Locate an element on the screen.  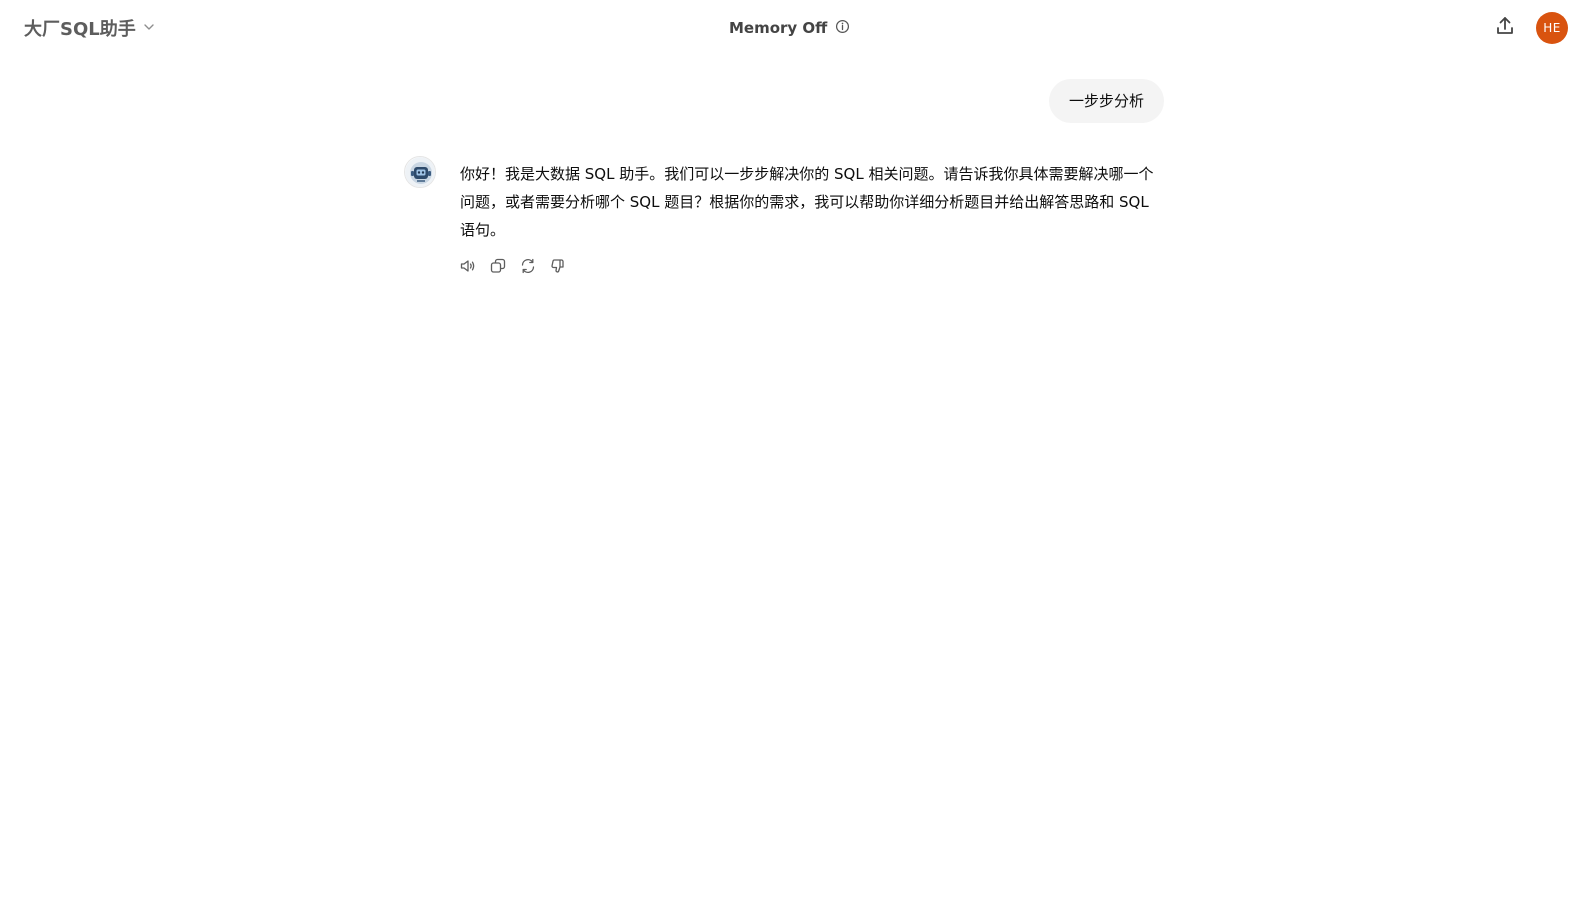
memory-status: Memory Off is located at coordinates (789, 28).